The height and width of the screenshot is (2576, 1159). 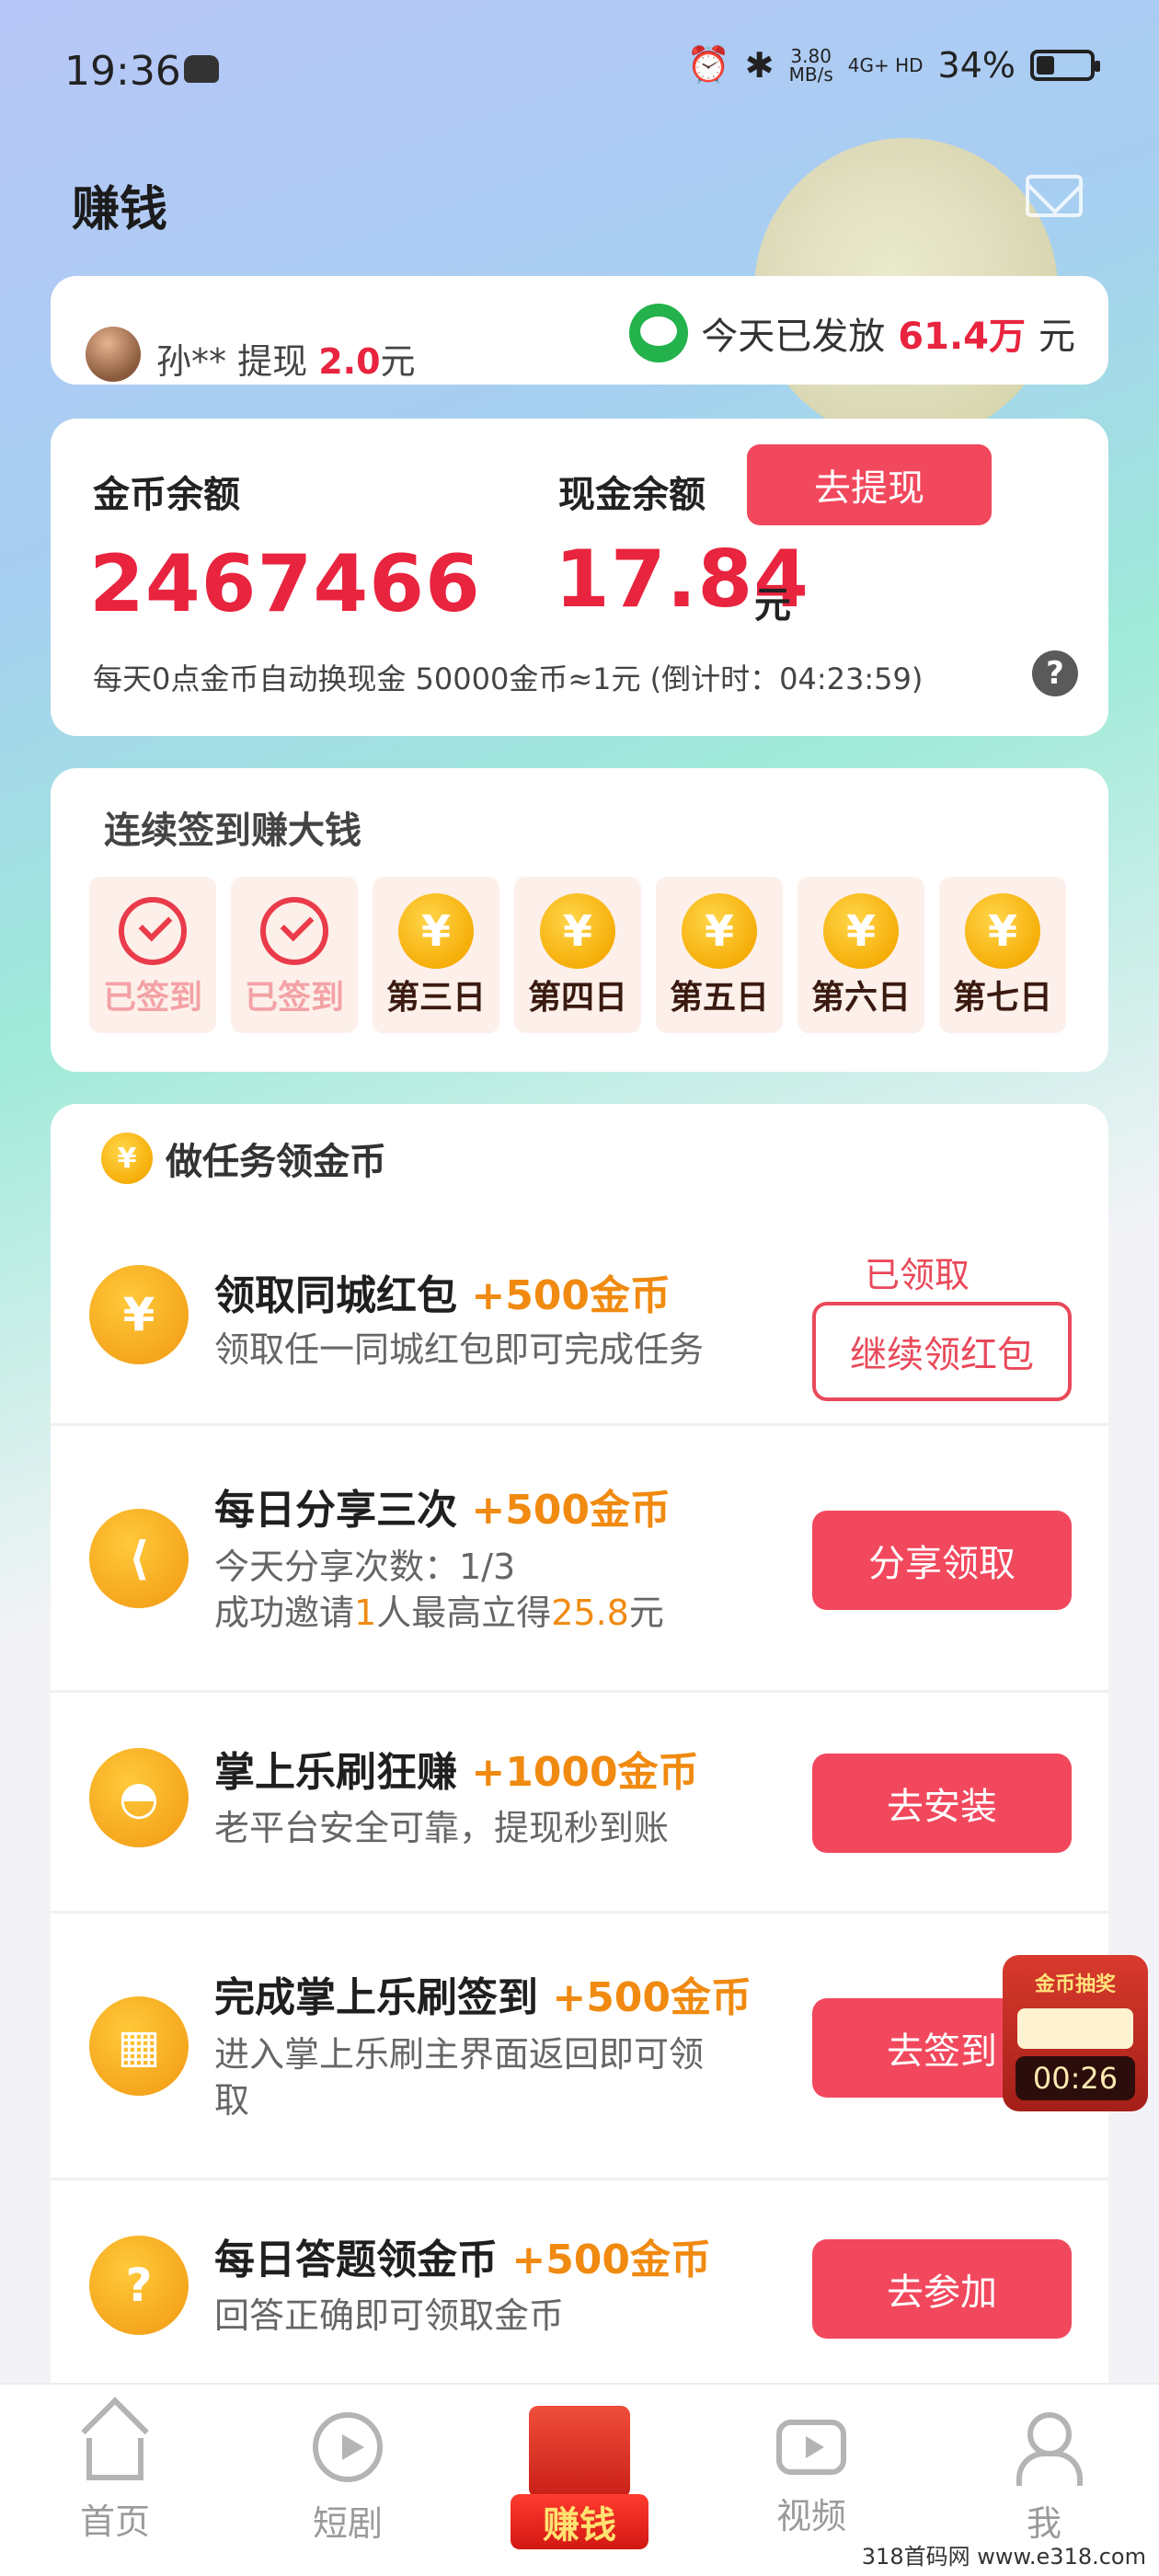 What do you see at coordinates (232, 2100) in the screenshot?
I see `task-desc-line: 取` at bounding box center [232, 2100].